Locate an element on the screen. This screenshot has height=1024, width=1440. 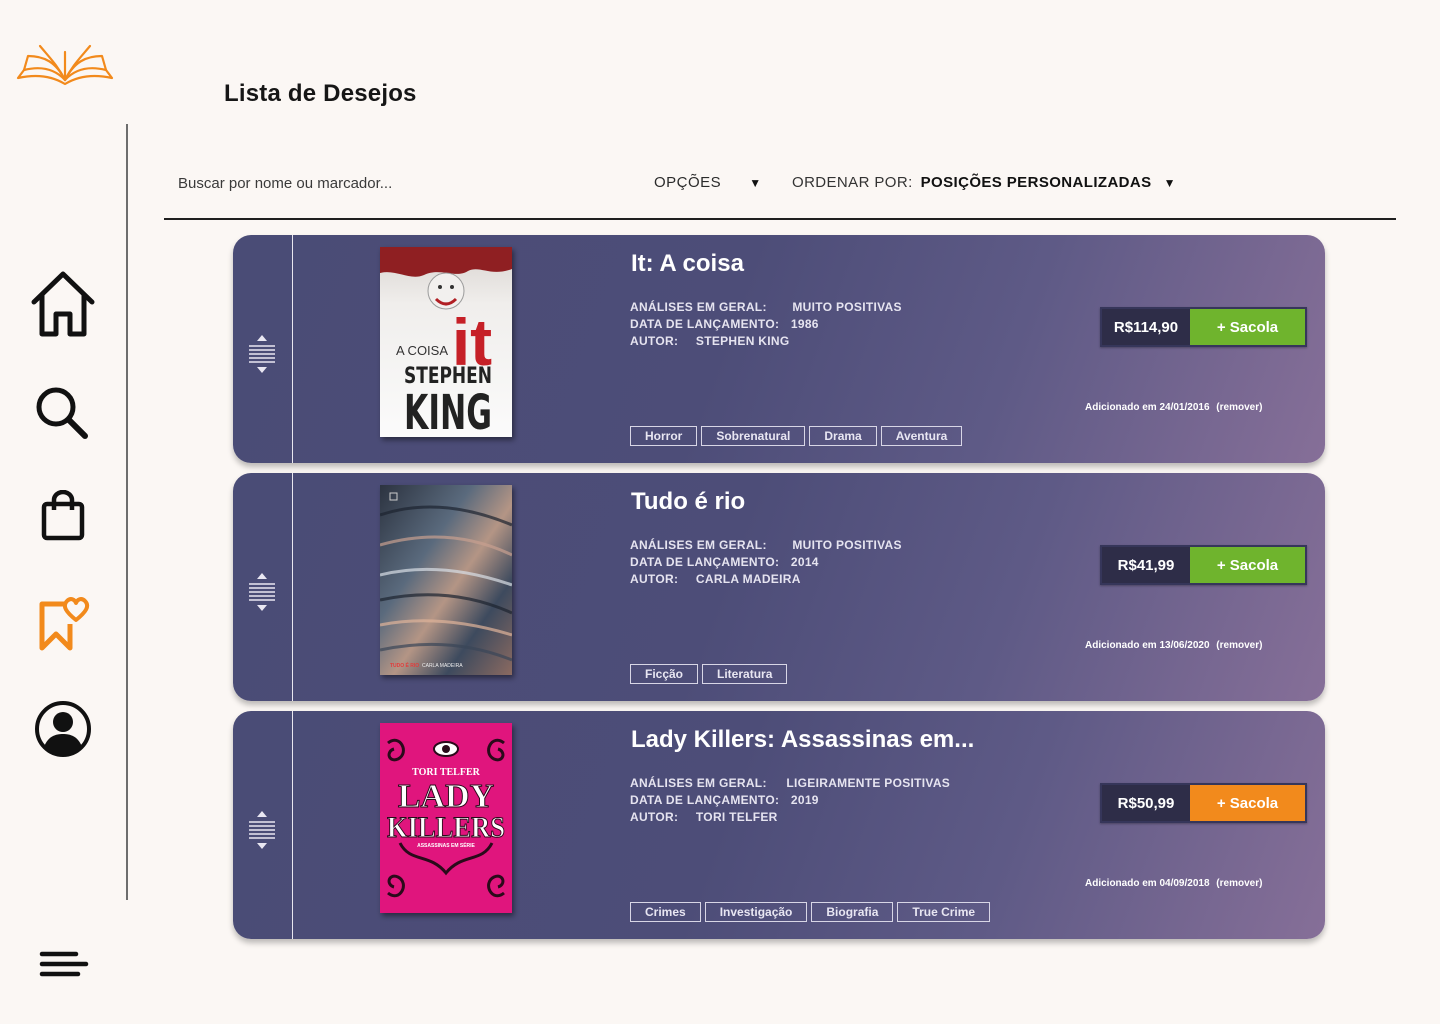
purchase-group: R$41,99 + Sacola is located at coordinates (1203, 565).